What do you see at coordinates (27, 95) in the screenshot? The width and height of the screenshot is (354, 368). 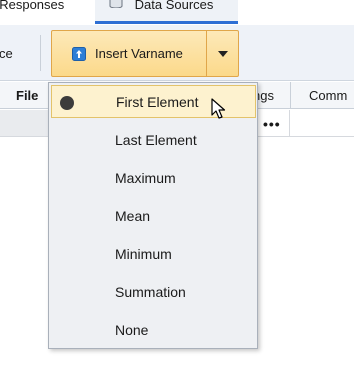 I see `column-header-file: File` at bounding box center [27, 95].